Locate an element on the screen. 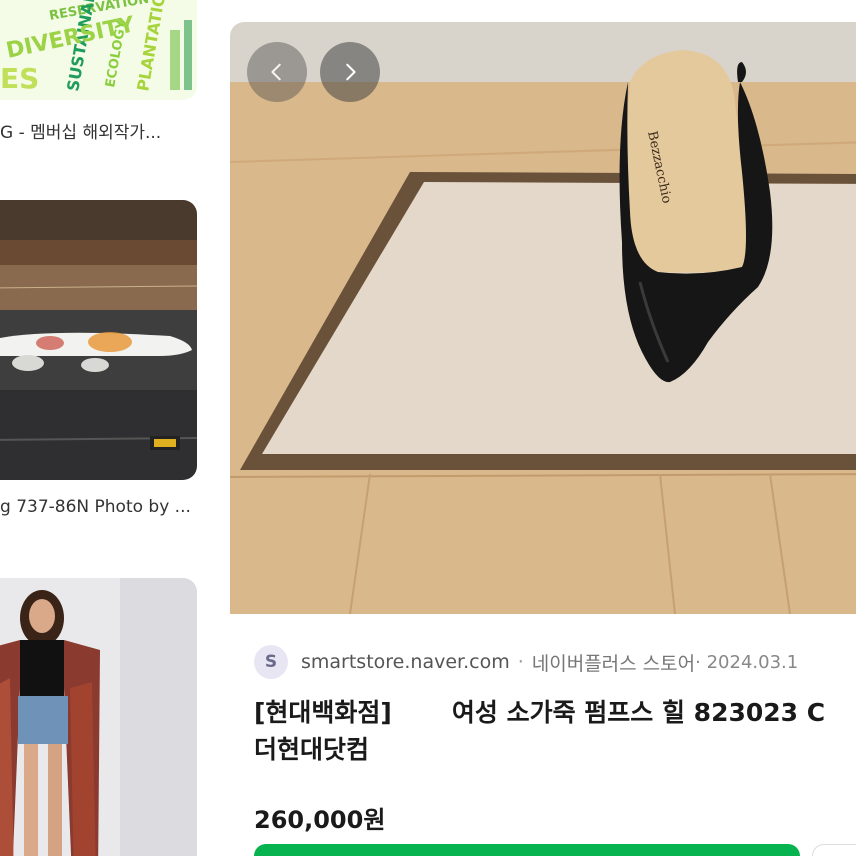  site-favicon: S is located at coordinates (271, 662).